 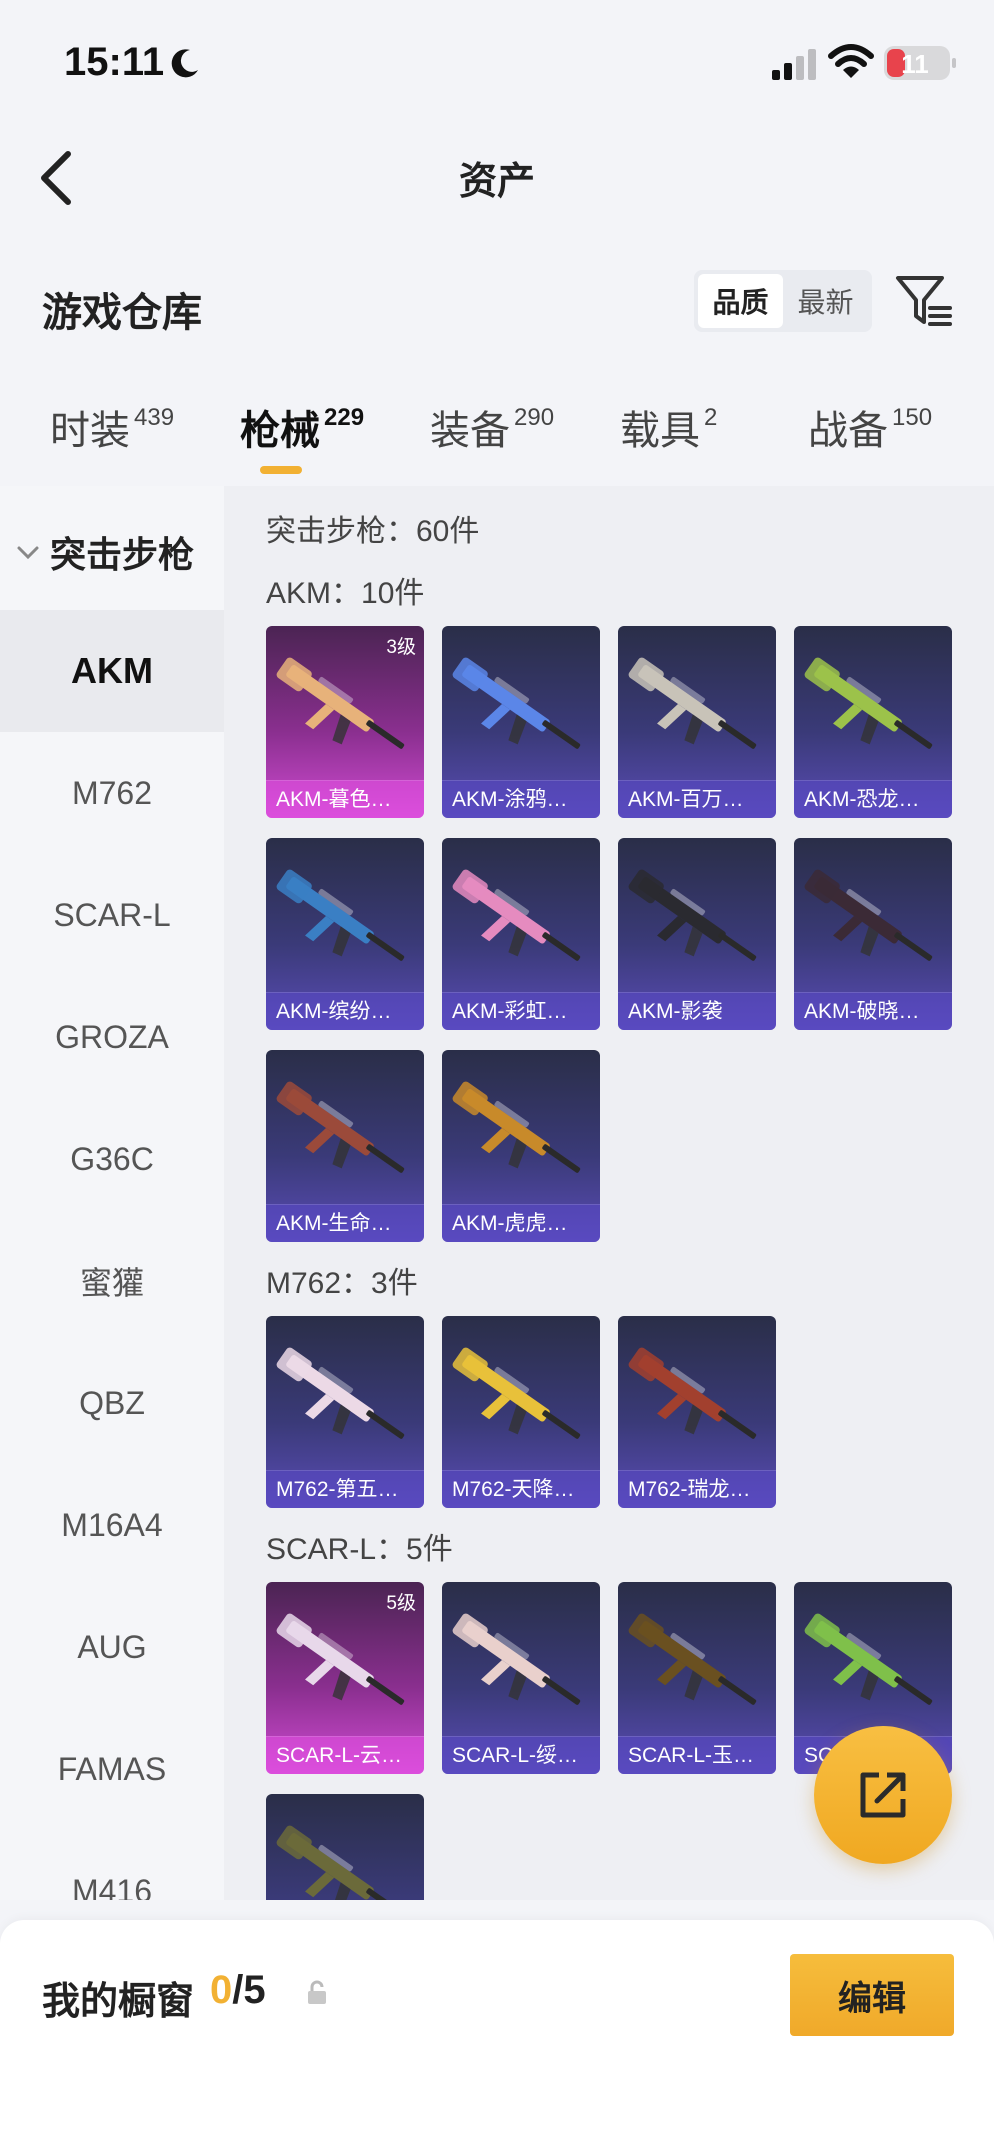 I want to click on tab-firearms: 枪械 229, so click(x=302, y=427).